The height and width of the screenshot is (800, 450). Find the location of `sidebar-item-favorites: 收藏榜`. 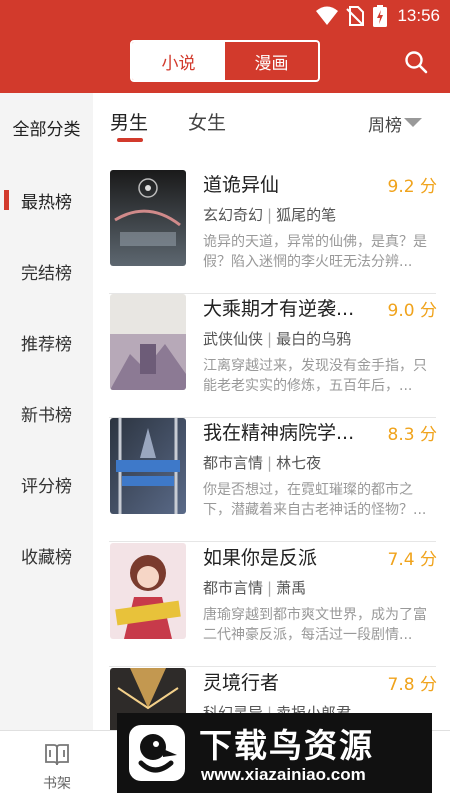

sidebar-item-favorites: 收藏榜 is located at coordinates (46, 555).